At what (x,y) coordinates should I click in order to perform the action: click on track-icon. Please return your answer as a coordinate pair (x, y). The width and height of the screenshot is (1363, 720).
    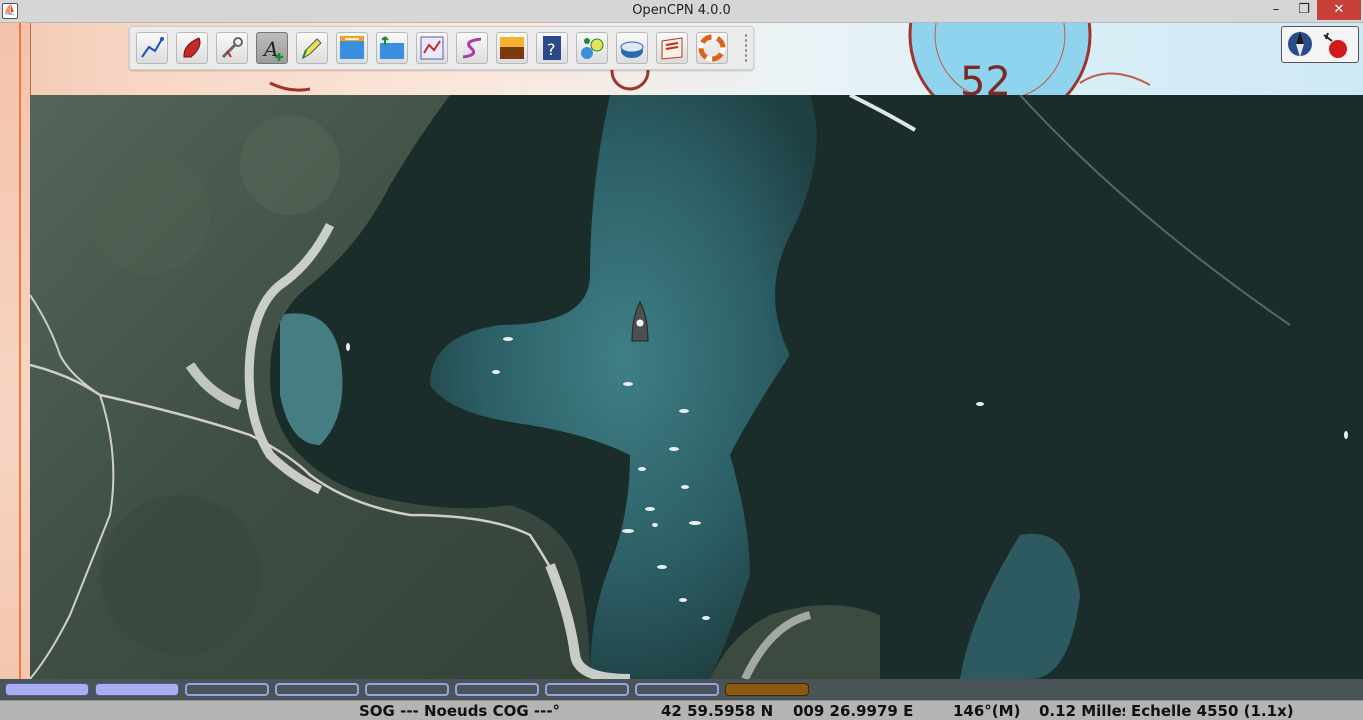
    Looking at the image, I should click on (472, 48).